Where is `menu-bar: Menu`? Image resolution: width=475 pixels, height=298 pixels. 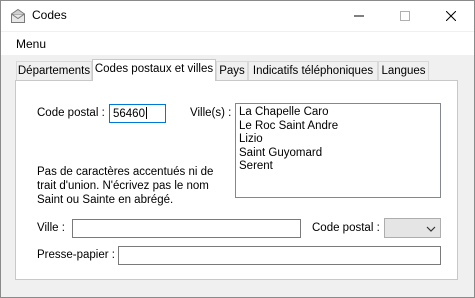 menu-bar: Menu is located at coordinates (237, 43).